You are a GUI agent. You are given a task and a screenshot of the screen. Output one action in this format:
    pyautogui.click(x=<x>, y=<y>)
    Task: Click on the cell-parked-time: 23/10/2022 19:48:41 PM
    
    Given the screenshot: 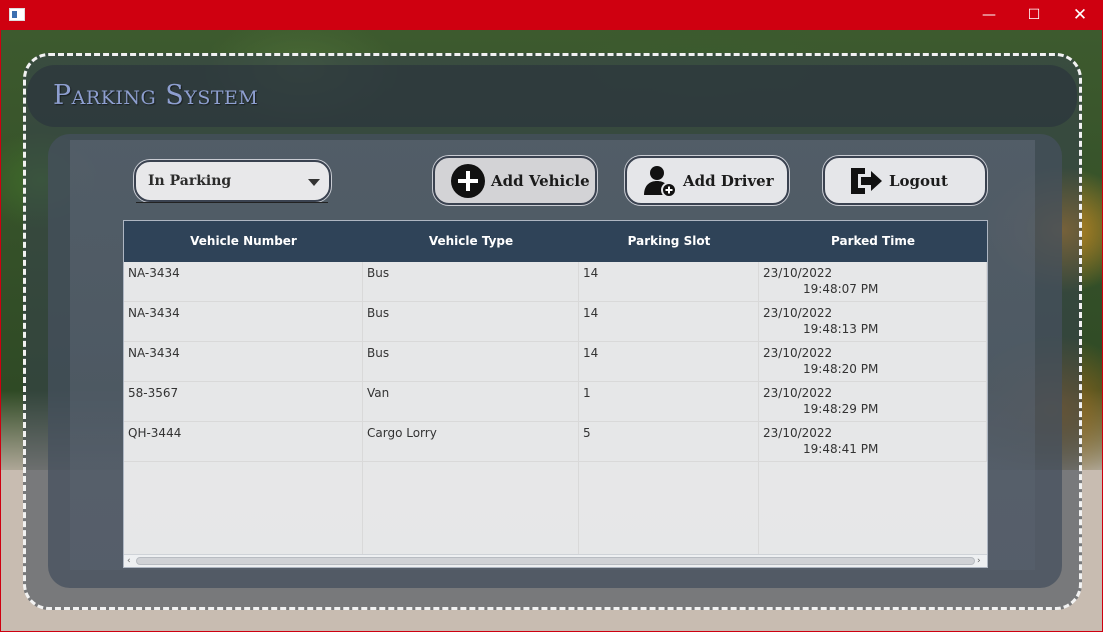 What is the action you would take?
    pyautogui.click(x=873, y=442)
    